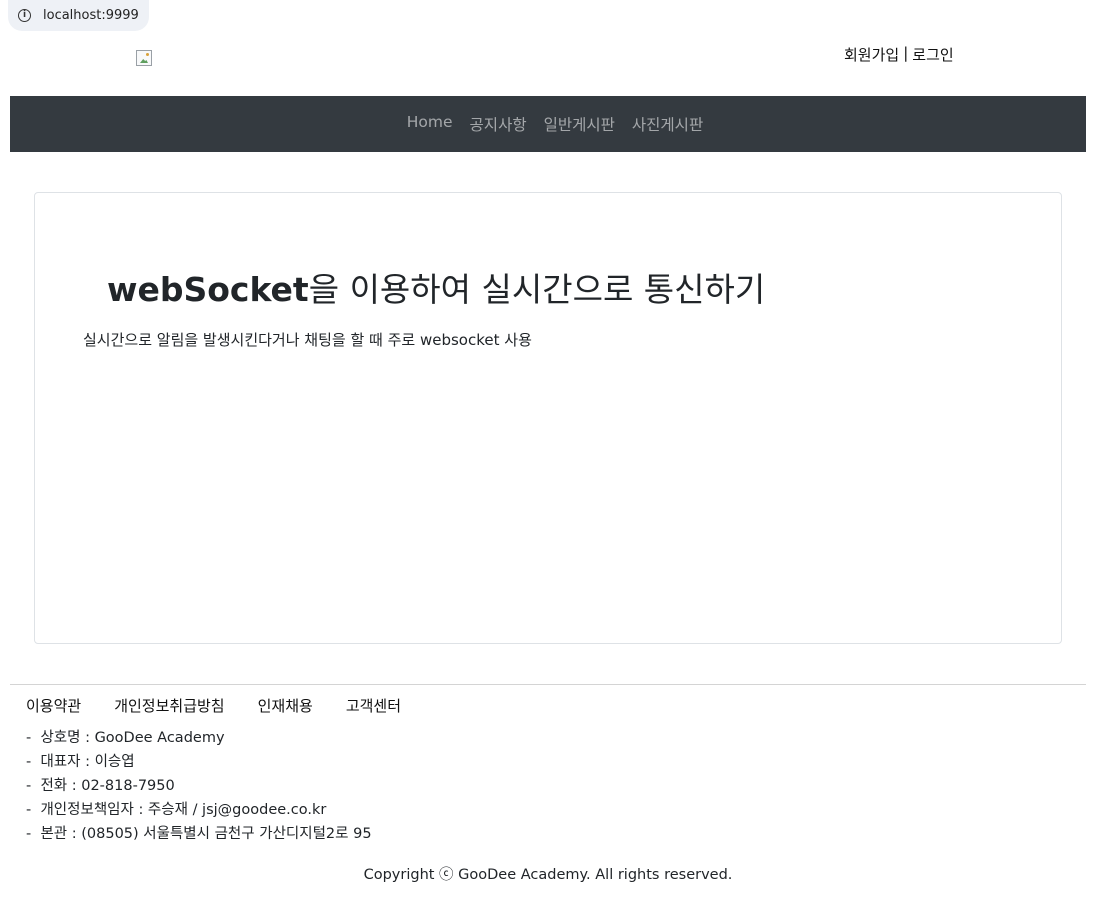  What do you see at coordinates (144, 58) in the screenshot?
I see `broken-image-icon` at bounding box center [144, 58].